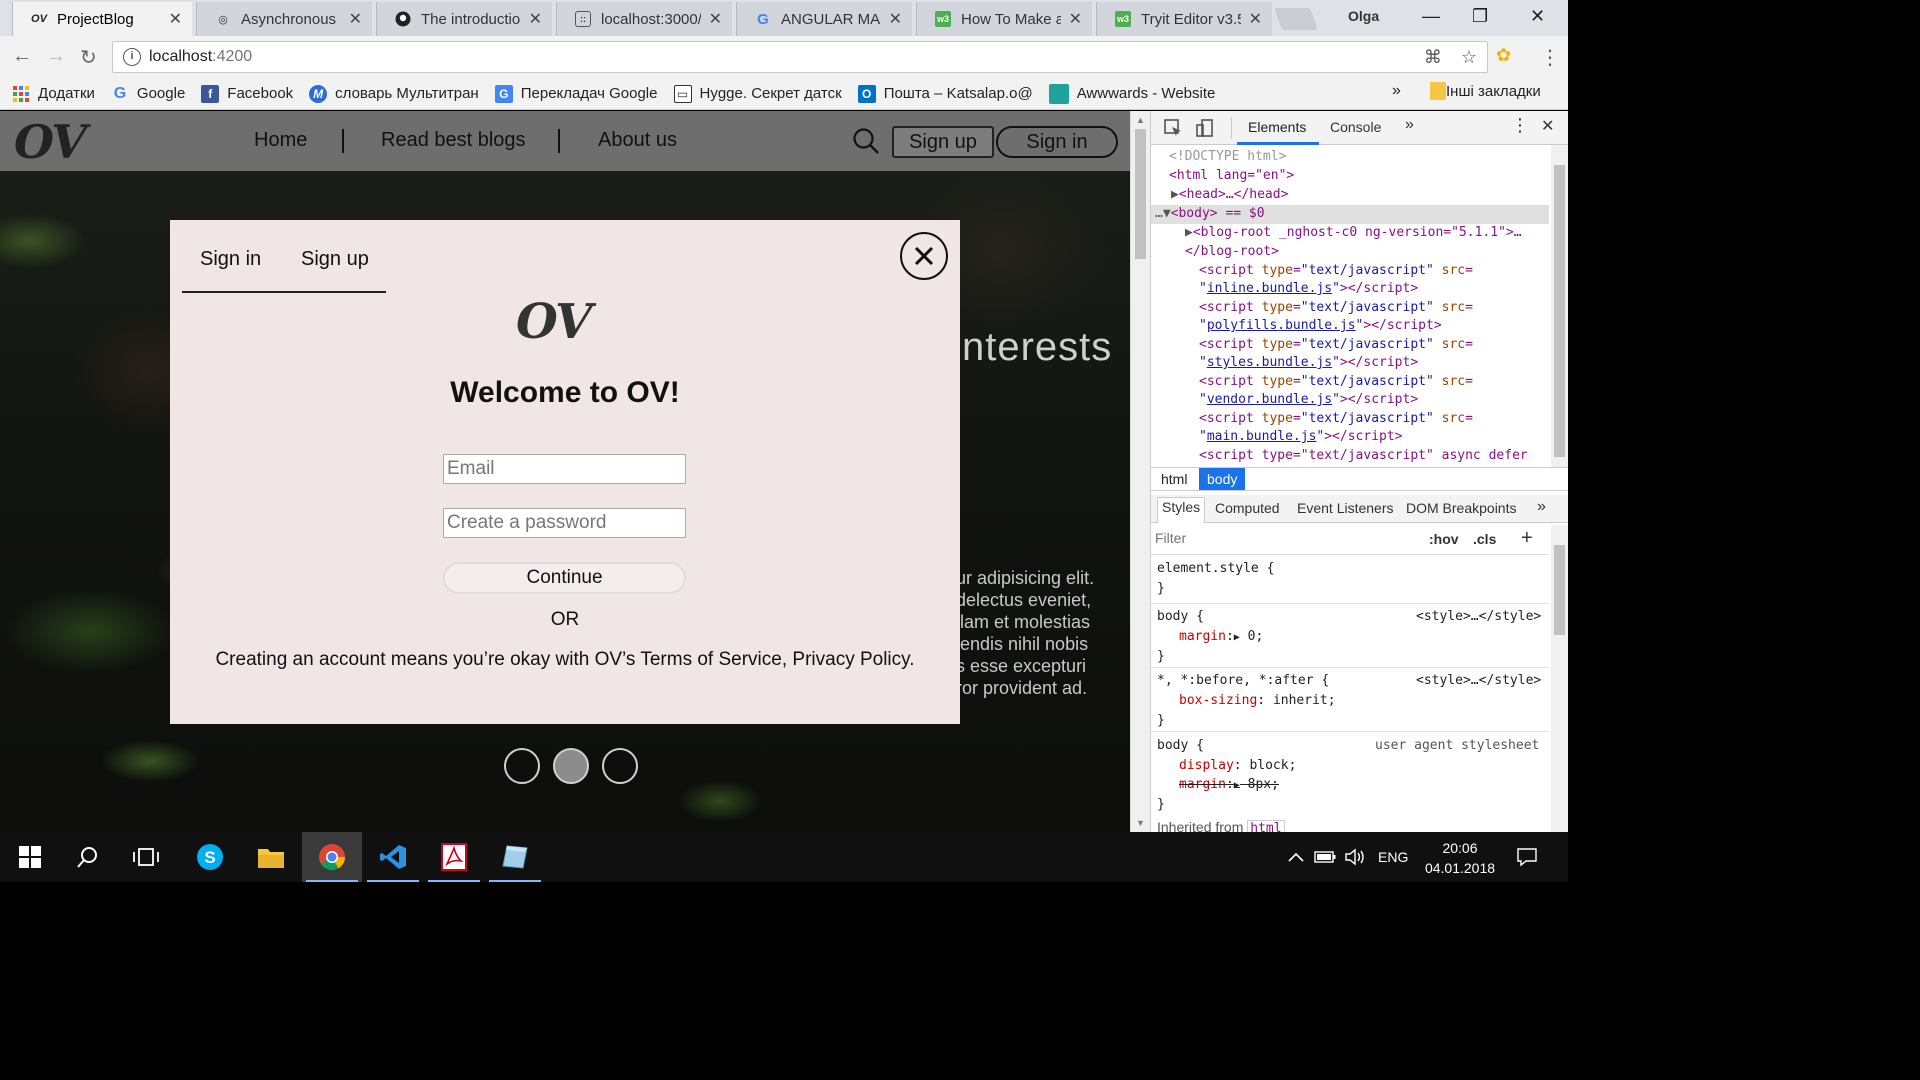 This screenshot has height=1080, width=1920. What do you see at coordinates (945, 93) in the screenshot?
I see `bookmark-outlook: O Пошта – Katsalap.o@` at bounding box center [945, 93].